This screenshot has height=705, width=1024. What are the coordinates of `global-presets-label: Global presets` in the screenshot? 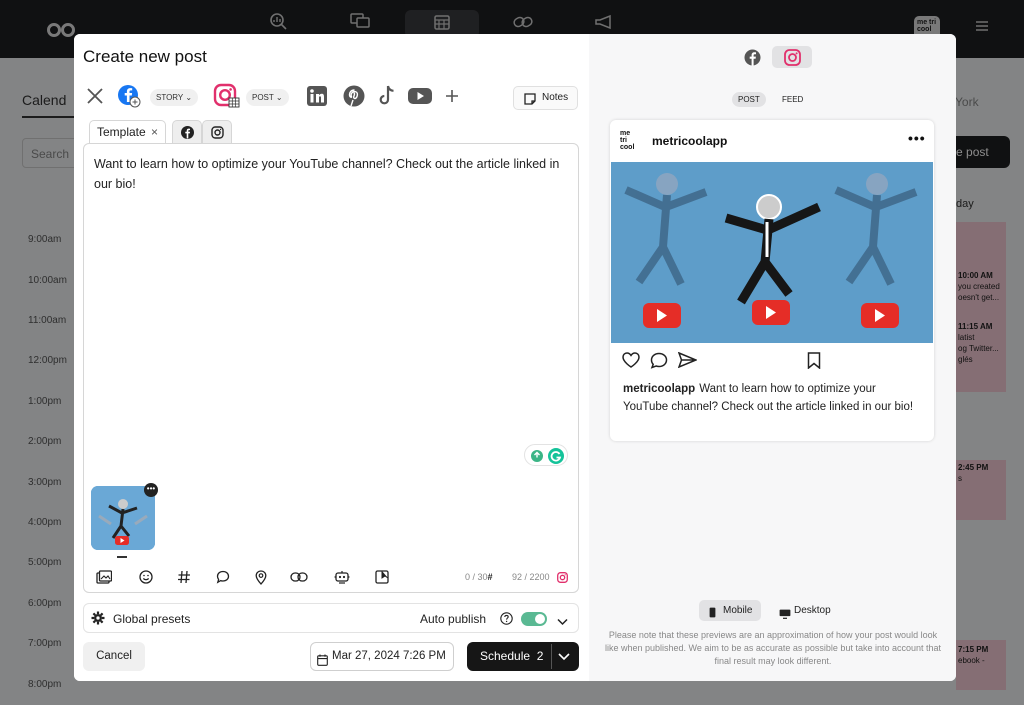 It's located at (152, 619).